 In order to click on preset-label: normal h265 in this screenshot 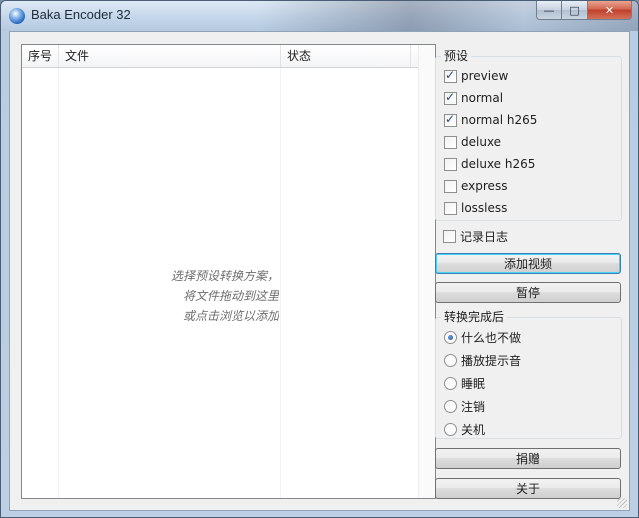, I will do `click(499, 120)`.